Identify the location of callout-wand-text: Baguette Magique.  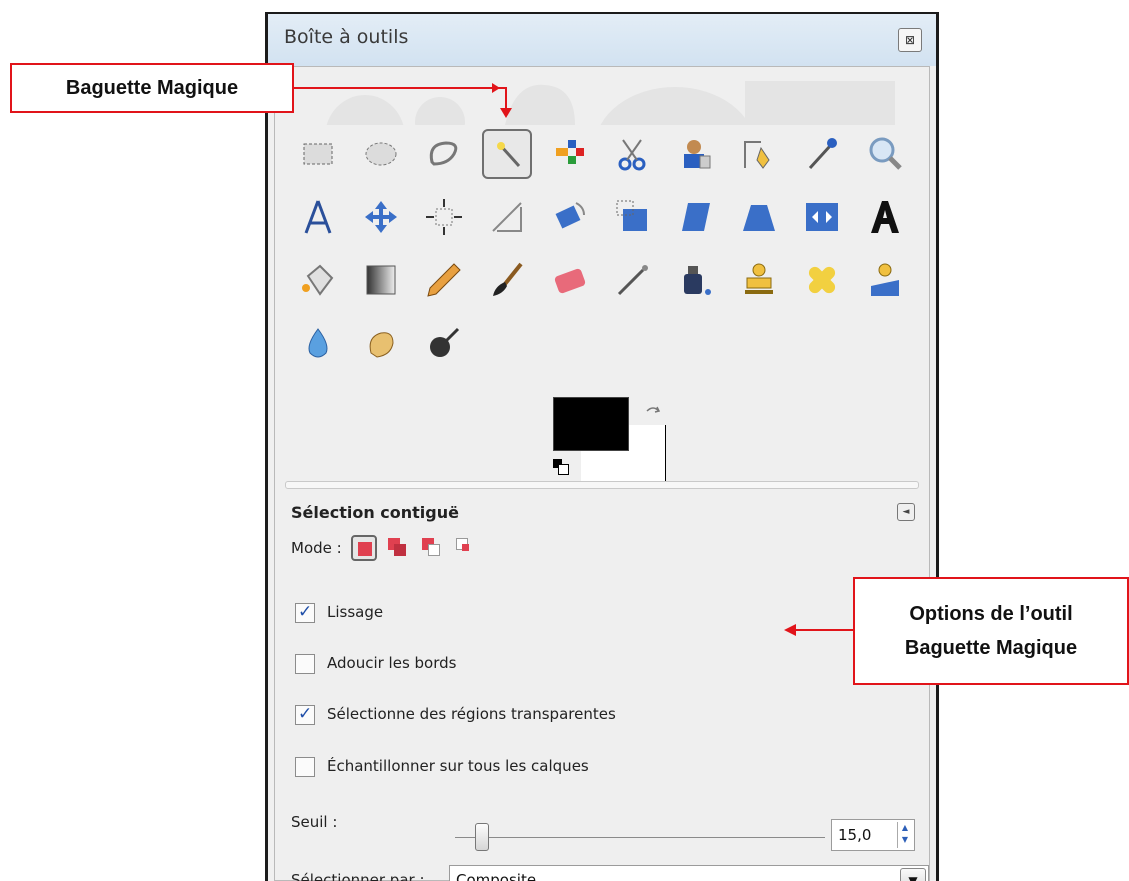
(152, 88).